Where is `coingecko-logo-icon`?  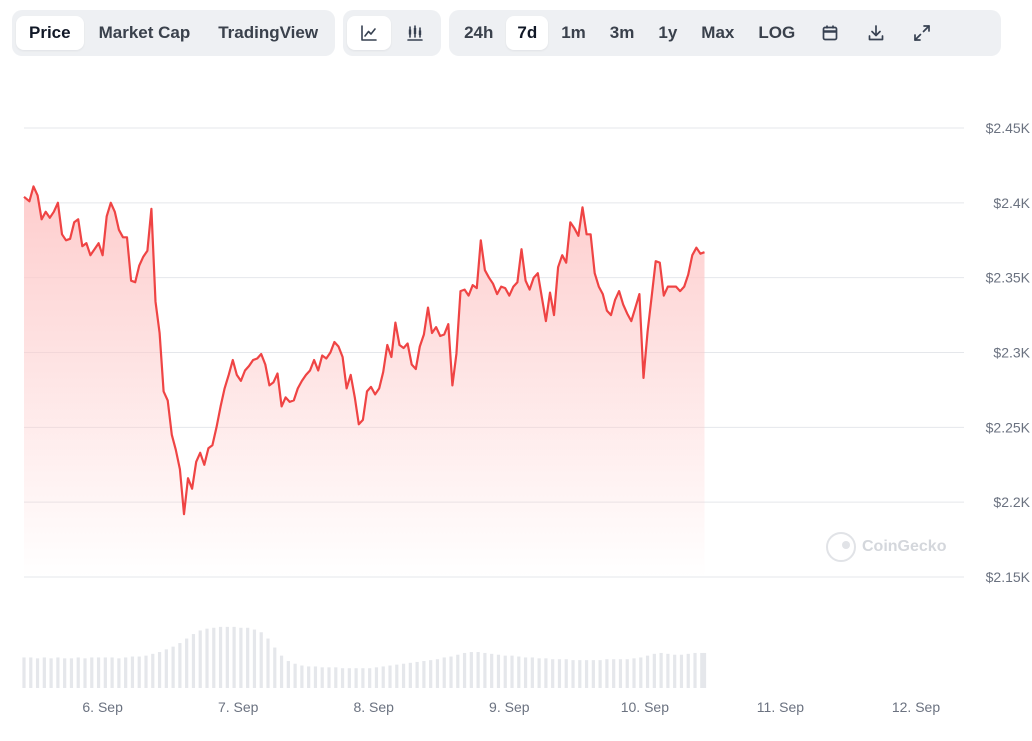
coingecko-logo-icon is located at coordinates (841, 547).